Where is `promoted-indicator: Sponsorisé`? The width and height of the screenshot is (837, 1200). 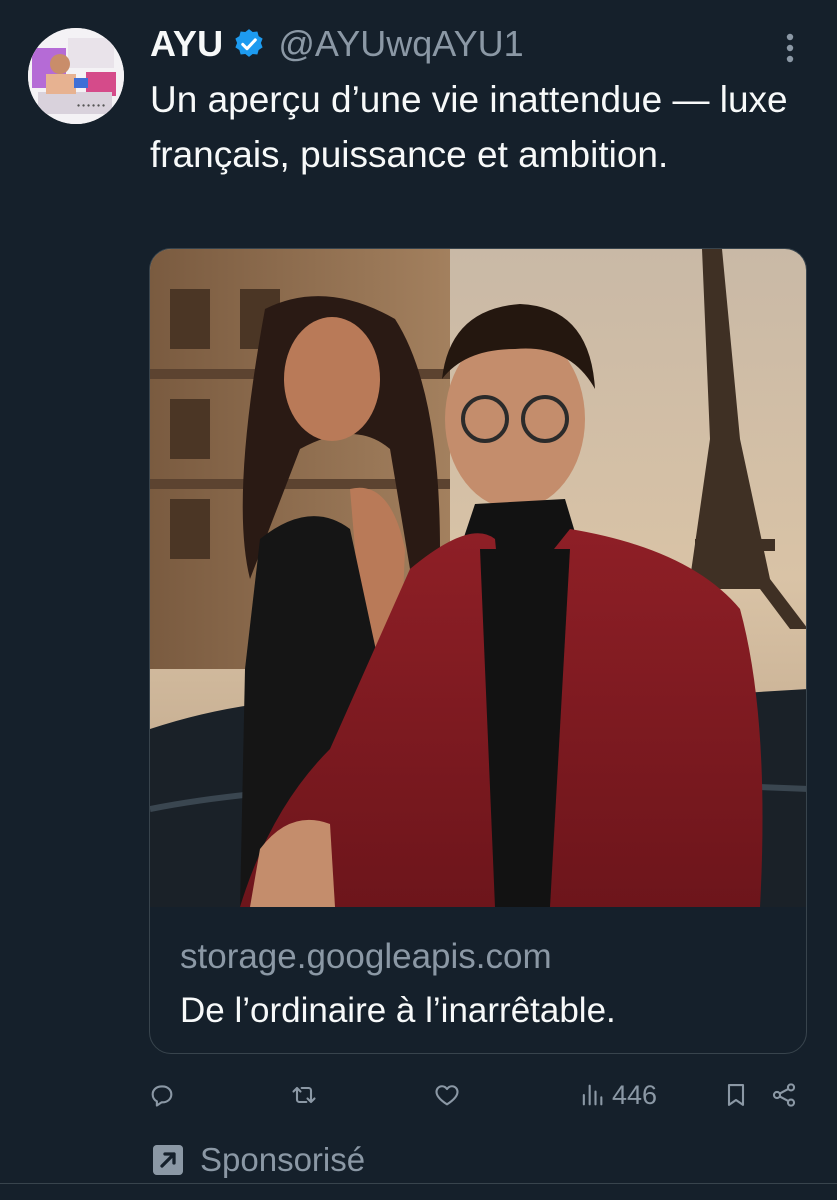 promoted-indicator: Sponsorisé is located at coordinates (257, 1160).